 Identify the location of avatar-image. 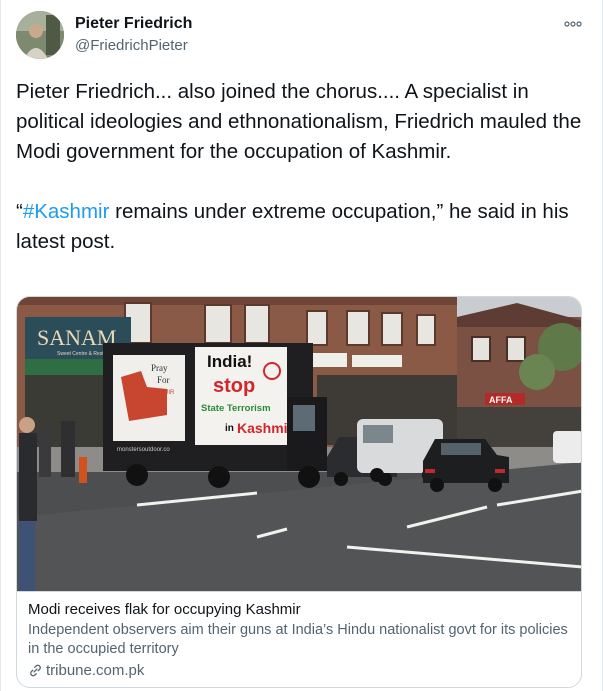
(40, 35).